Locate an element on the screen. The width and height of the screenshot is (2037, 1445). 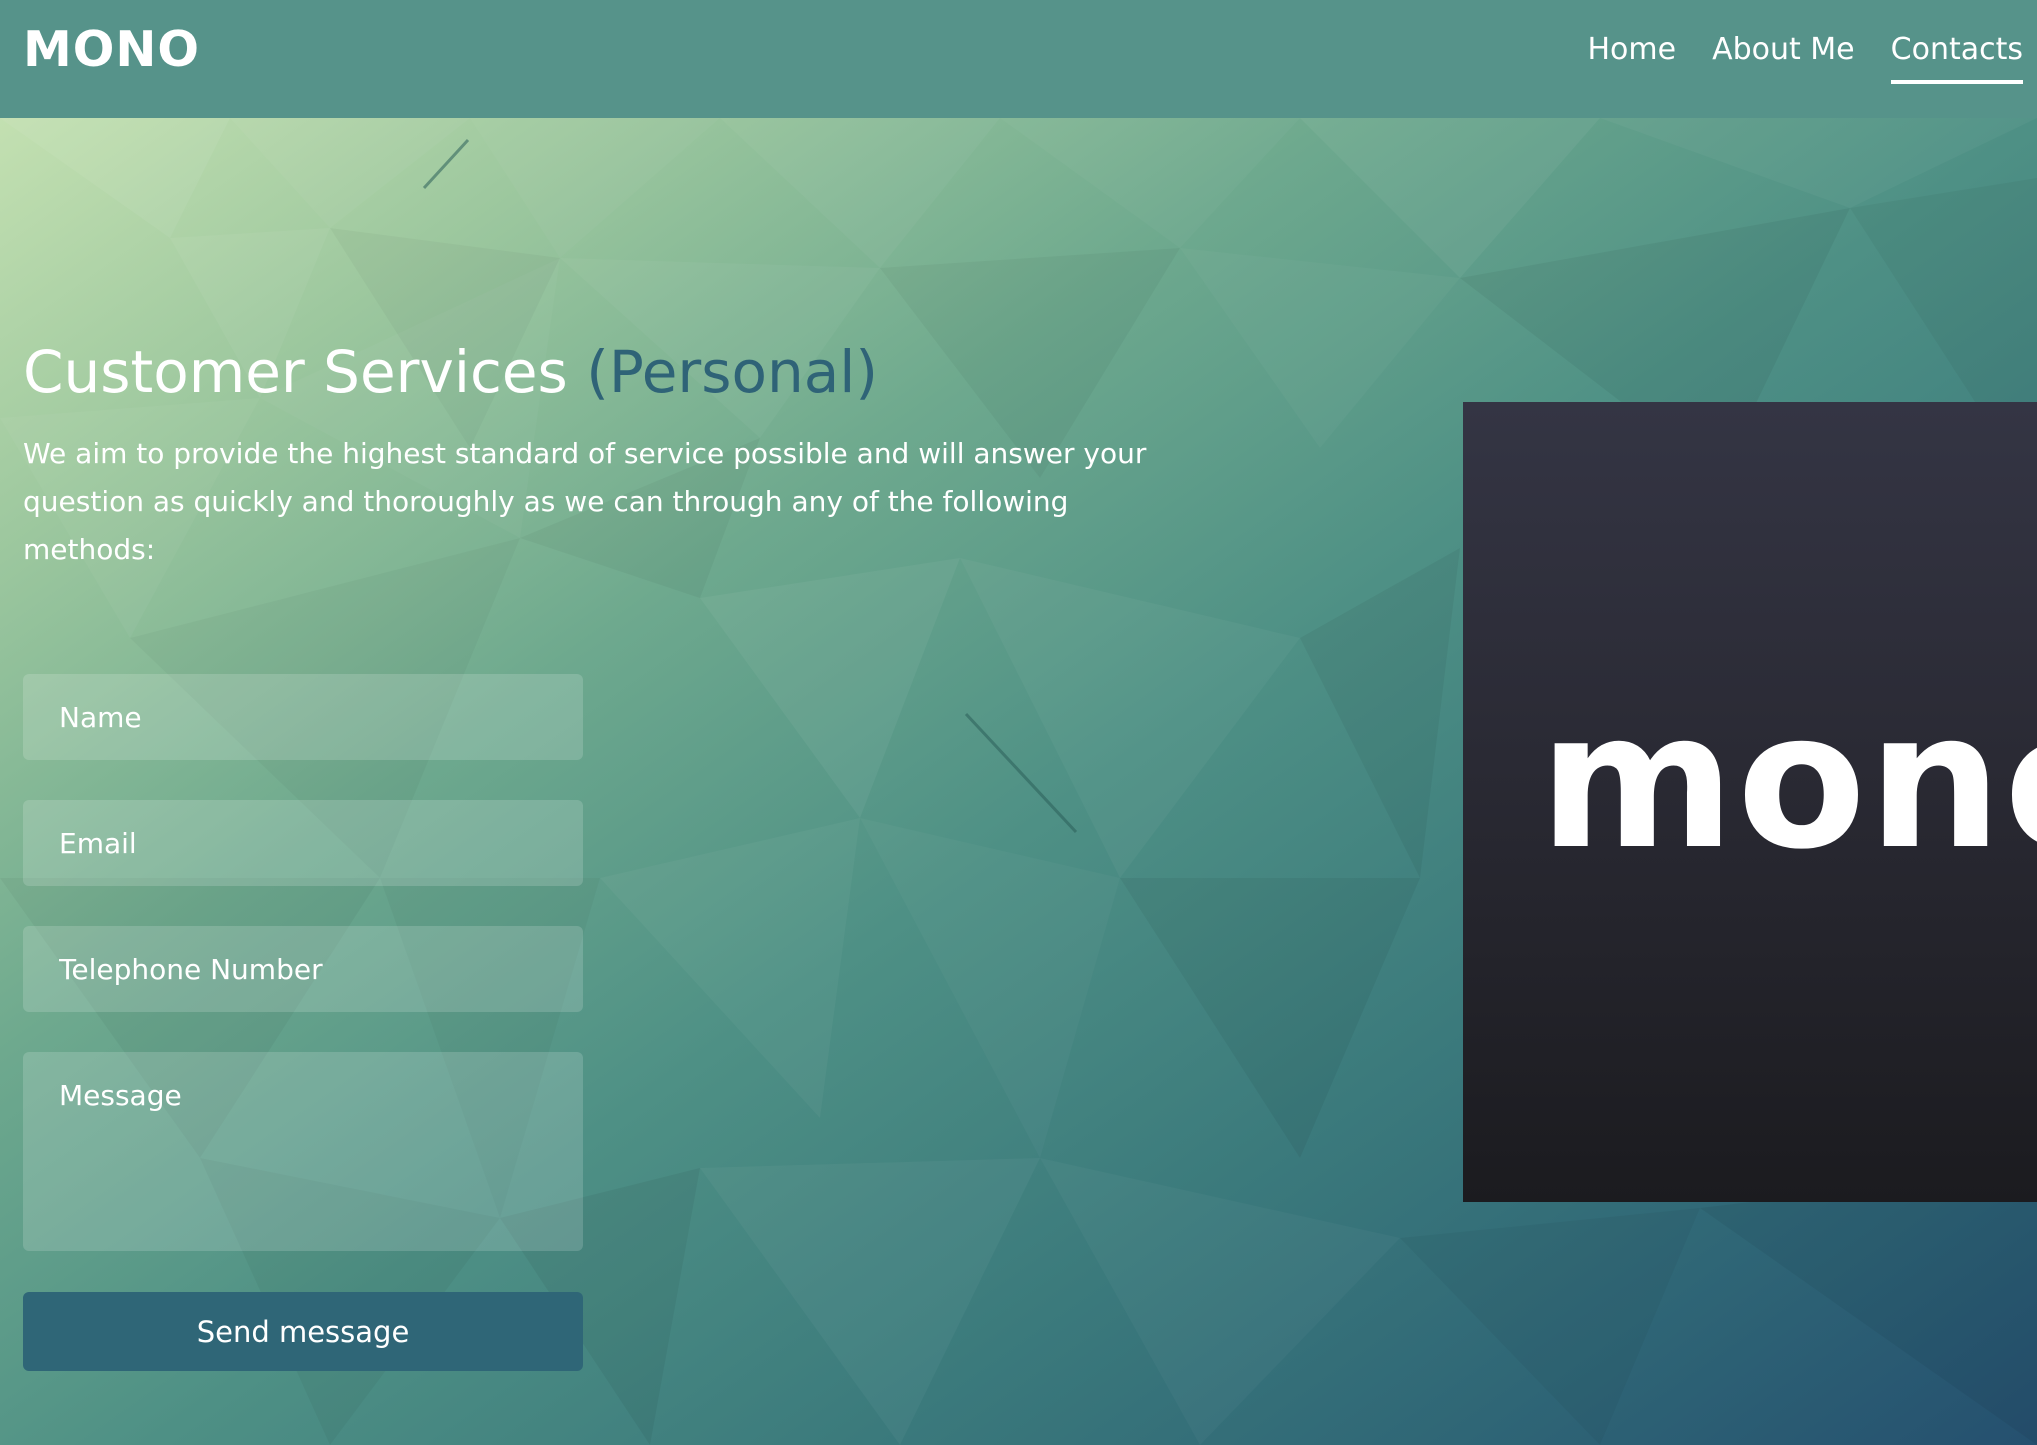
title-main: Customer Services is located at coordinates (305, 372).